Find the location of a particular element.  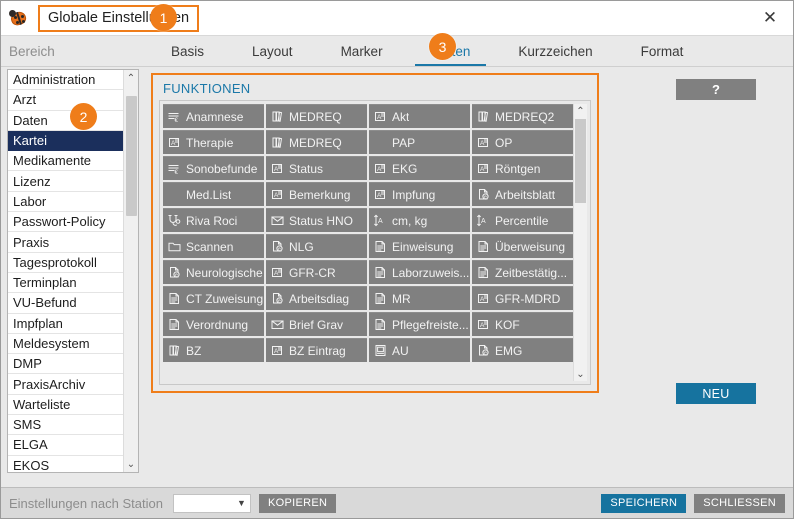

schliessen-button: SCHLIESSEN is located at coordinates (739, 503).